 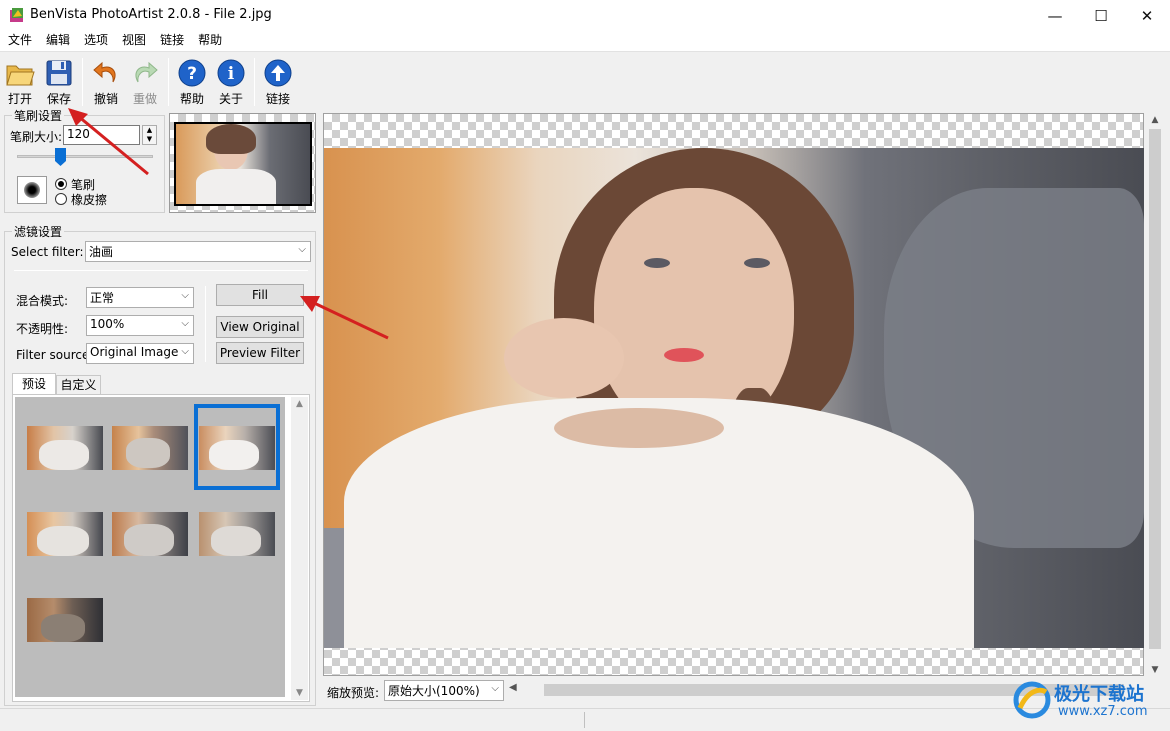 I want to click on open-button: 打开, so click(x=20, y=82).